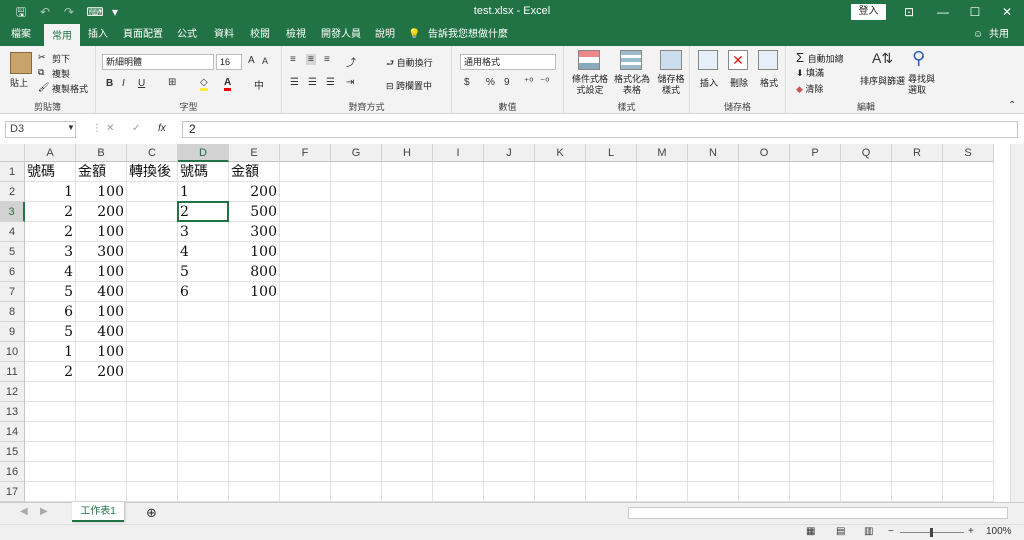 The image size is (1024, 540). I want to click on cell-d7: 6, so click(203, 292).